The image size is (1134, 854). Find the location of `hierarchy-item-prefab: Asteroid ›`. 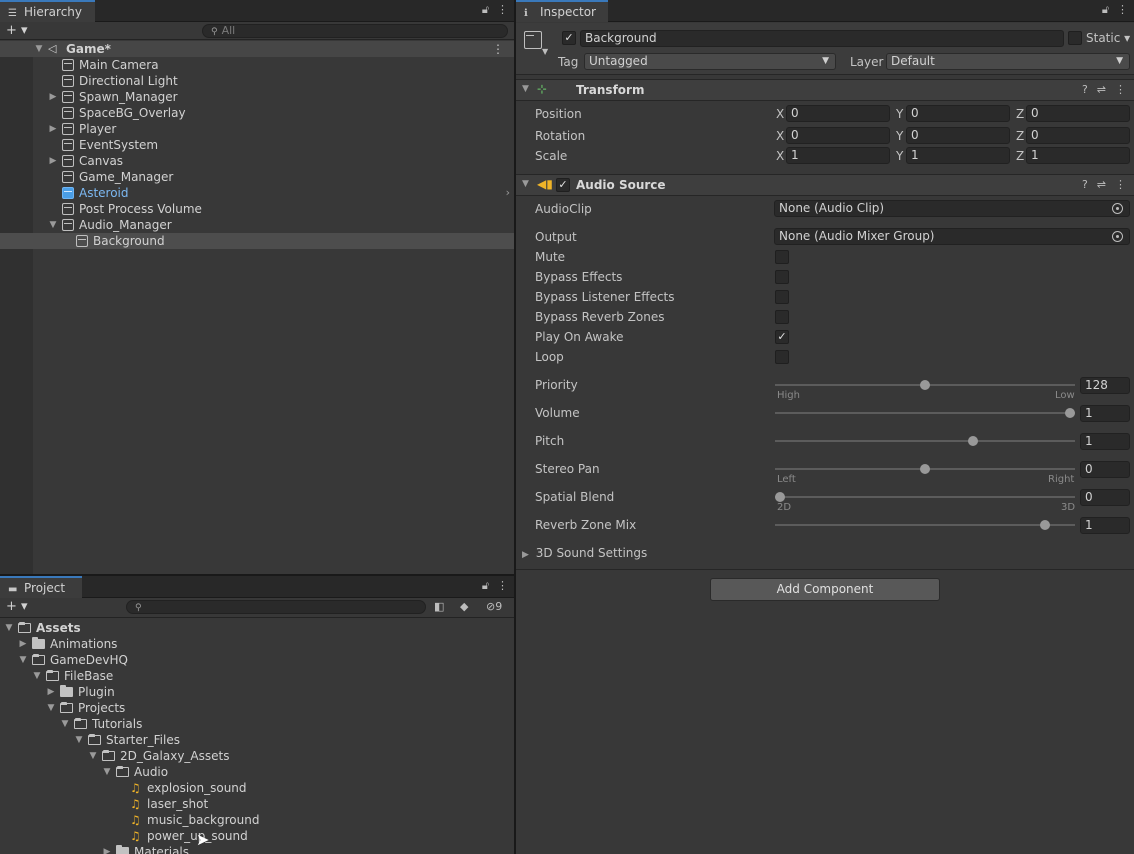

hierarchy-item-prefab: Asteroid › is located at coordinates (257, 193).